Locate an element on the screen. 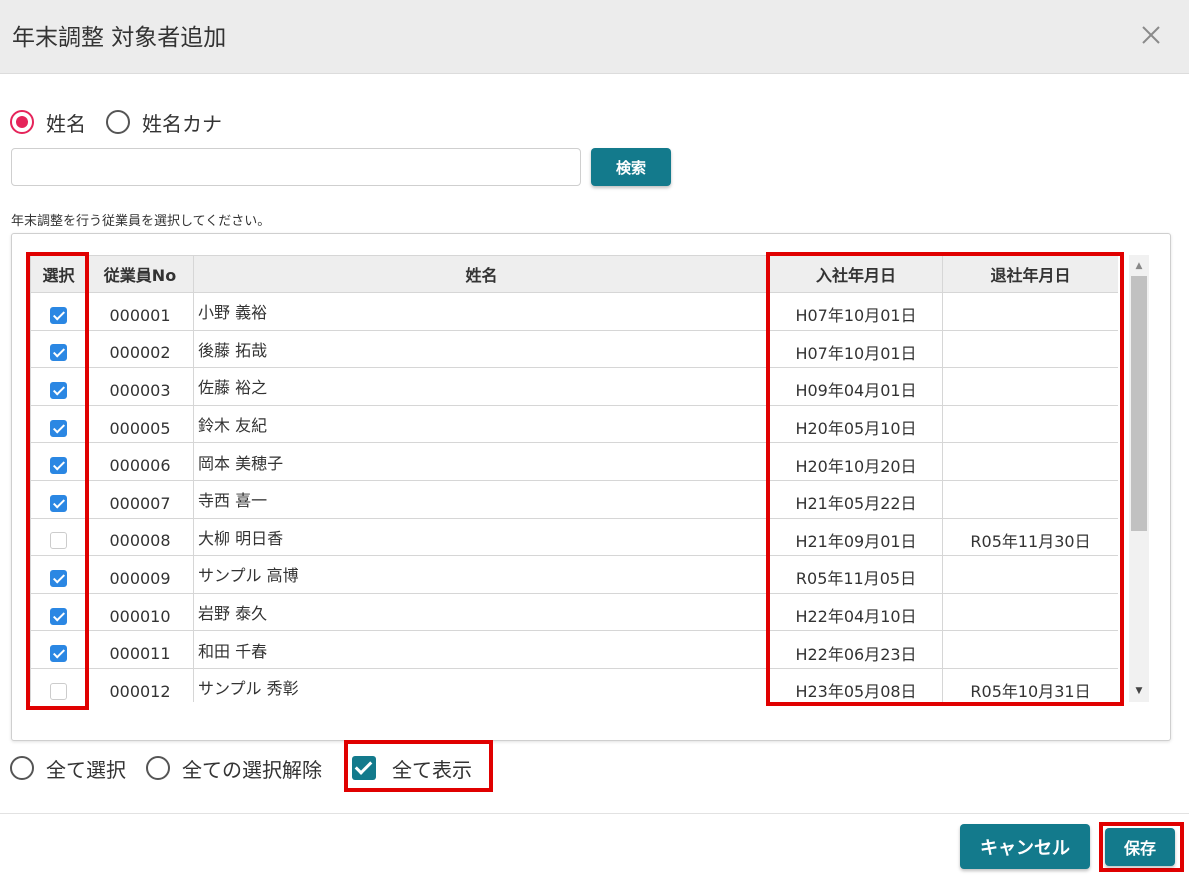 The image size is (1189, 875). hire-date-cell: H21年09月01日 is located at coordinates (856, 537).